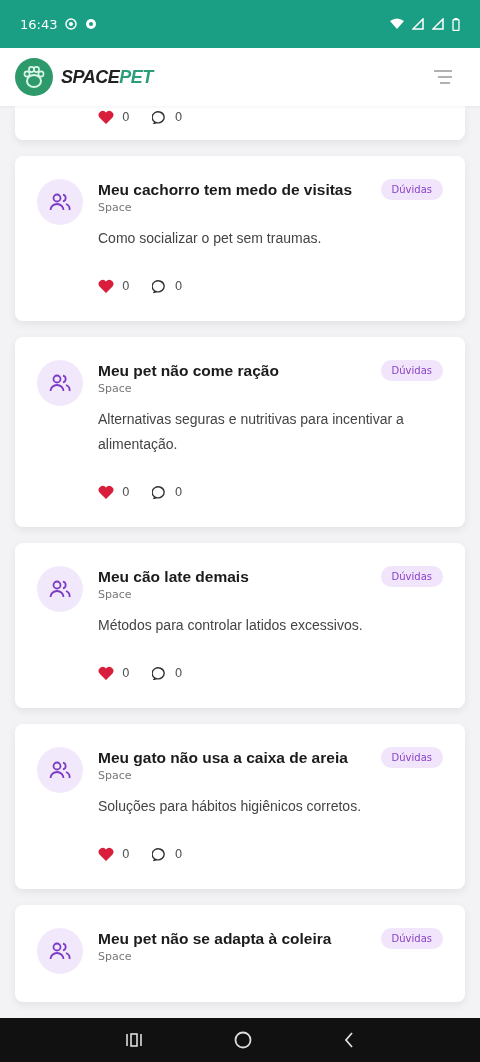 This screenshot has width=480, height=1062. Describe the element at coordinates (189, 370) in the screenshot. I see `post-title: Meu pet não come ração` at that location.